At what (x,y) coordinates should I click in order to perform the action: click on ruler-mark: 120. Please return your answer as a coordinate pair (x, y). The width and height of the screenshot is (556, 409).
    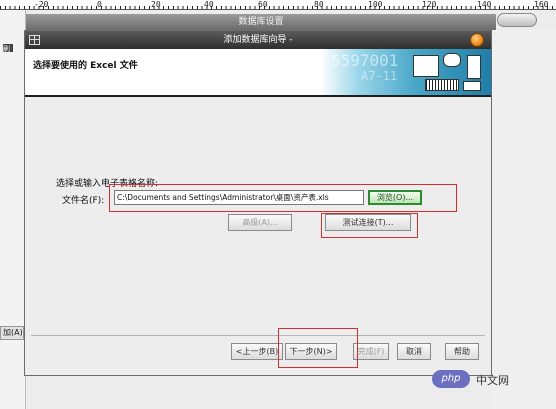
    Looking at the image, I should click on (429, 4).